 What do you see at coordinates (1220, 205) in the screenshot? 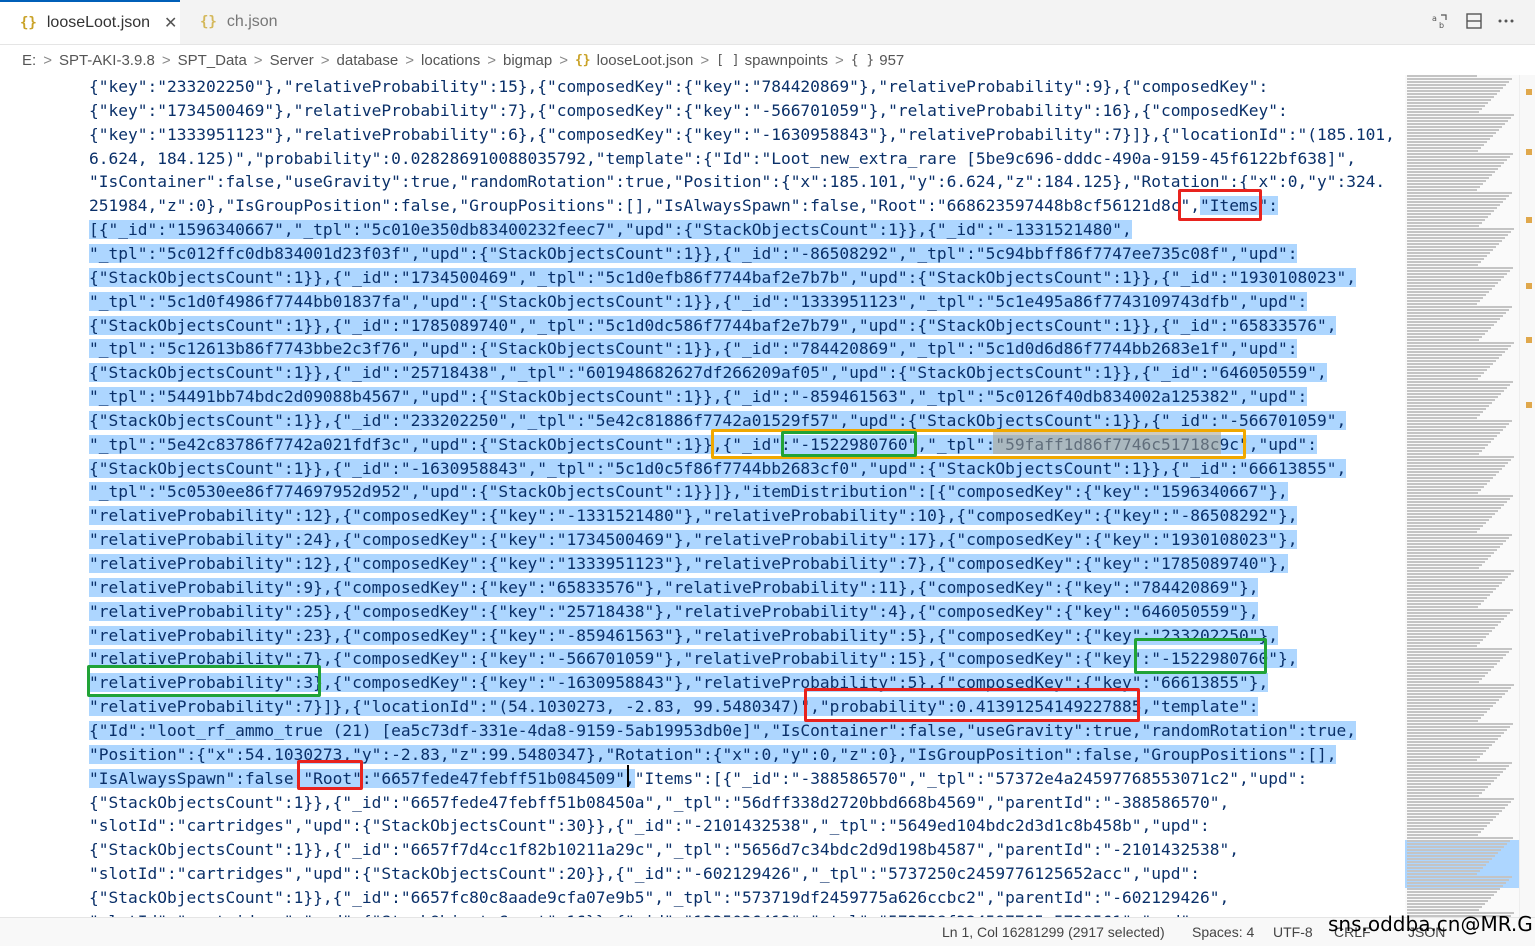
I see `highlight-box-items` at bounding box center [1220, 205].